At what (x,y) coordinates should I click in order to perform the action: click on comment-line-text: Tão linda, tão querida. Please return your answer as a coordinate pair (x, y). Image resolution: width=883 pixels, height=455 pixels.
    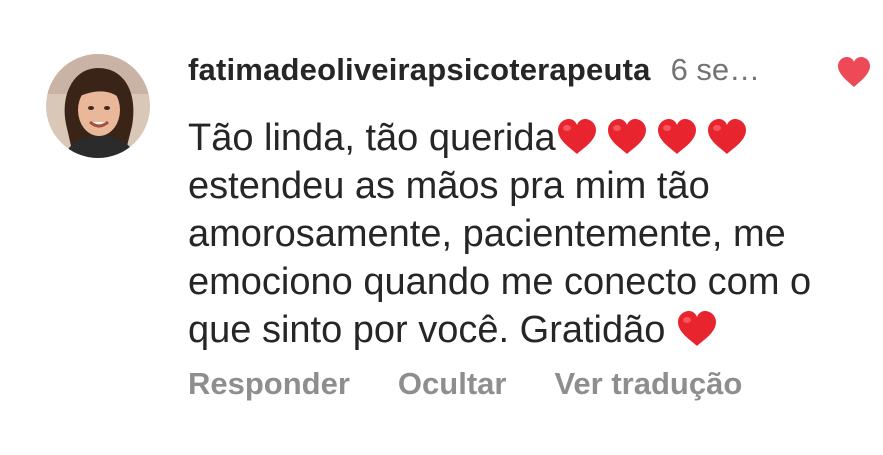
    Looking at the image, I should click on (372, 138).